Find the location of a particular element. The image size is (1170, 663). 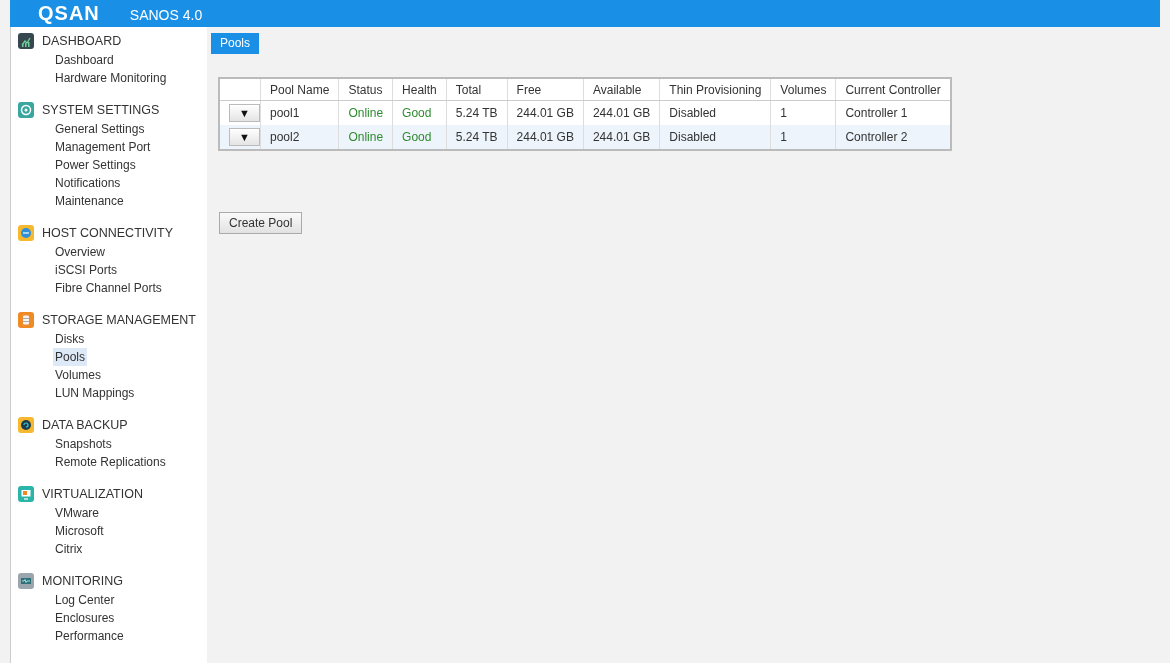

section-heading: VIRTUALIZATION is located at coordinates (92, 494).